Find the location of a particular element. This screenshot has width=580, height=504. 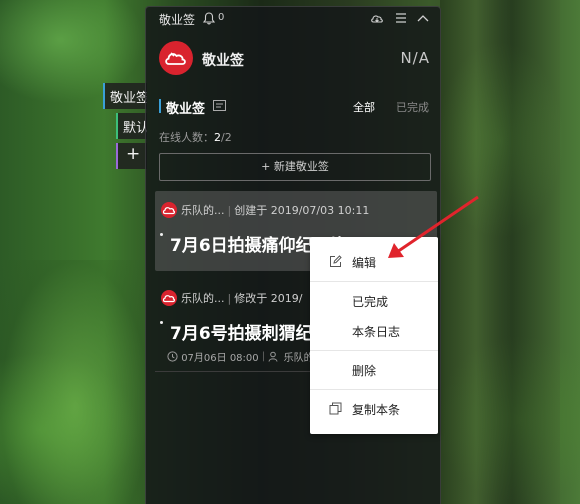

menu-item-delete: 删除 is located at coordinates (374, 370).